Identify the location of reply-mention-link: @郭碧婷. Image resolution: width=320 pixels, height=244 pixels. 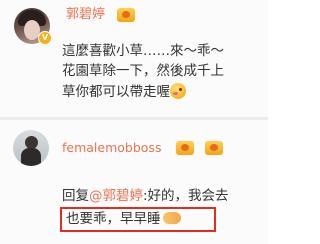
(116, 196).